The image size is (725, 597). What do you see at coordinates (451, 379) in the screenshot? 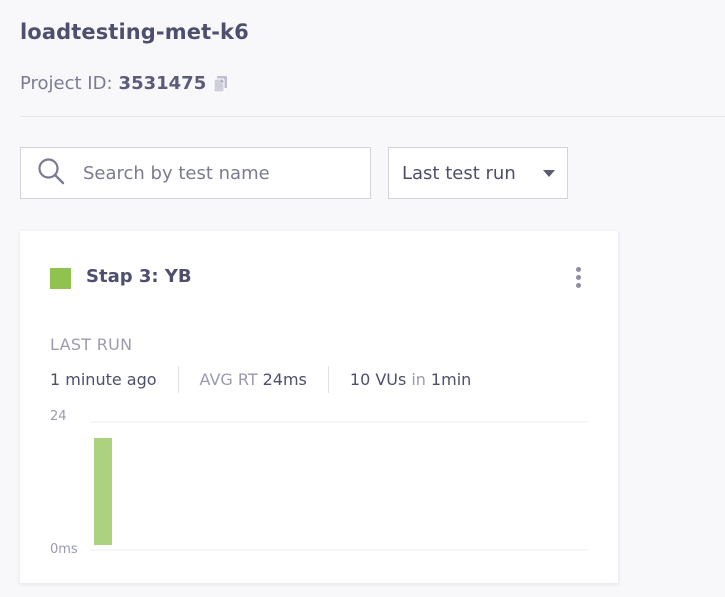
I see `duration-value: 1min` at bounding box center [451, 379].